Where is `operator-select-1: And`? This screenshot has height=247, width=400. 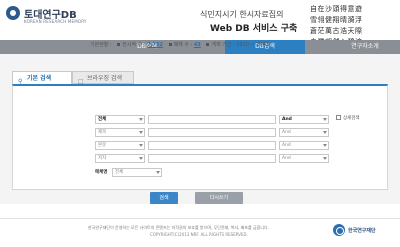
operator-select-1: And is located at coordinates (304, 119).